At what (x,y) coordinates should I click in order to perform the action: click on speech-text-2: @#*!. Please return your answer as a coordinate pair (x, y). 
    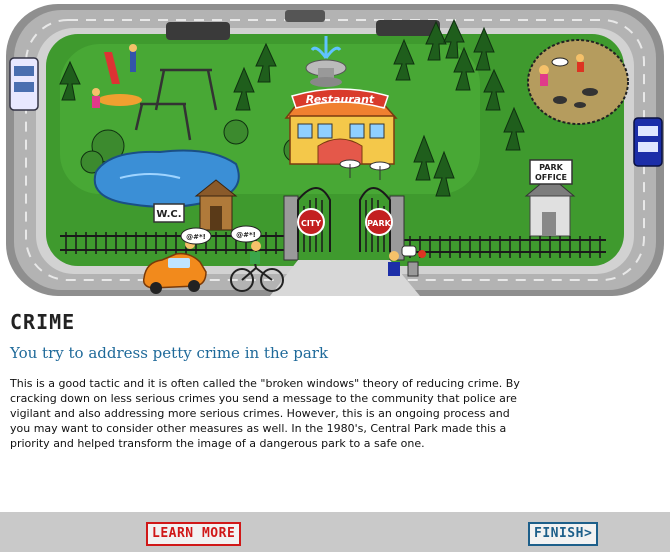
    Looking at the image, I should click on (246, 235).